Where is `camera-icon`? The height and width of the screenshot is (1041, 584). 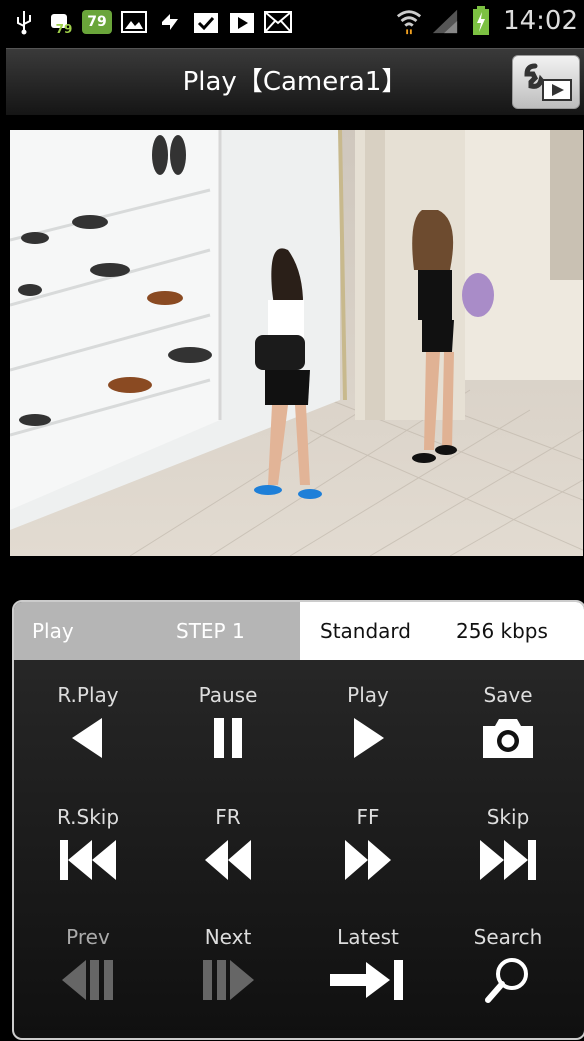
camera-icon is located at coordinates (508, 738).